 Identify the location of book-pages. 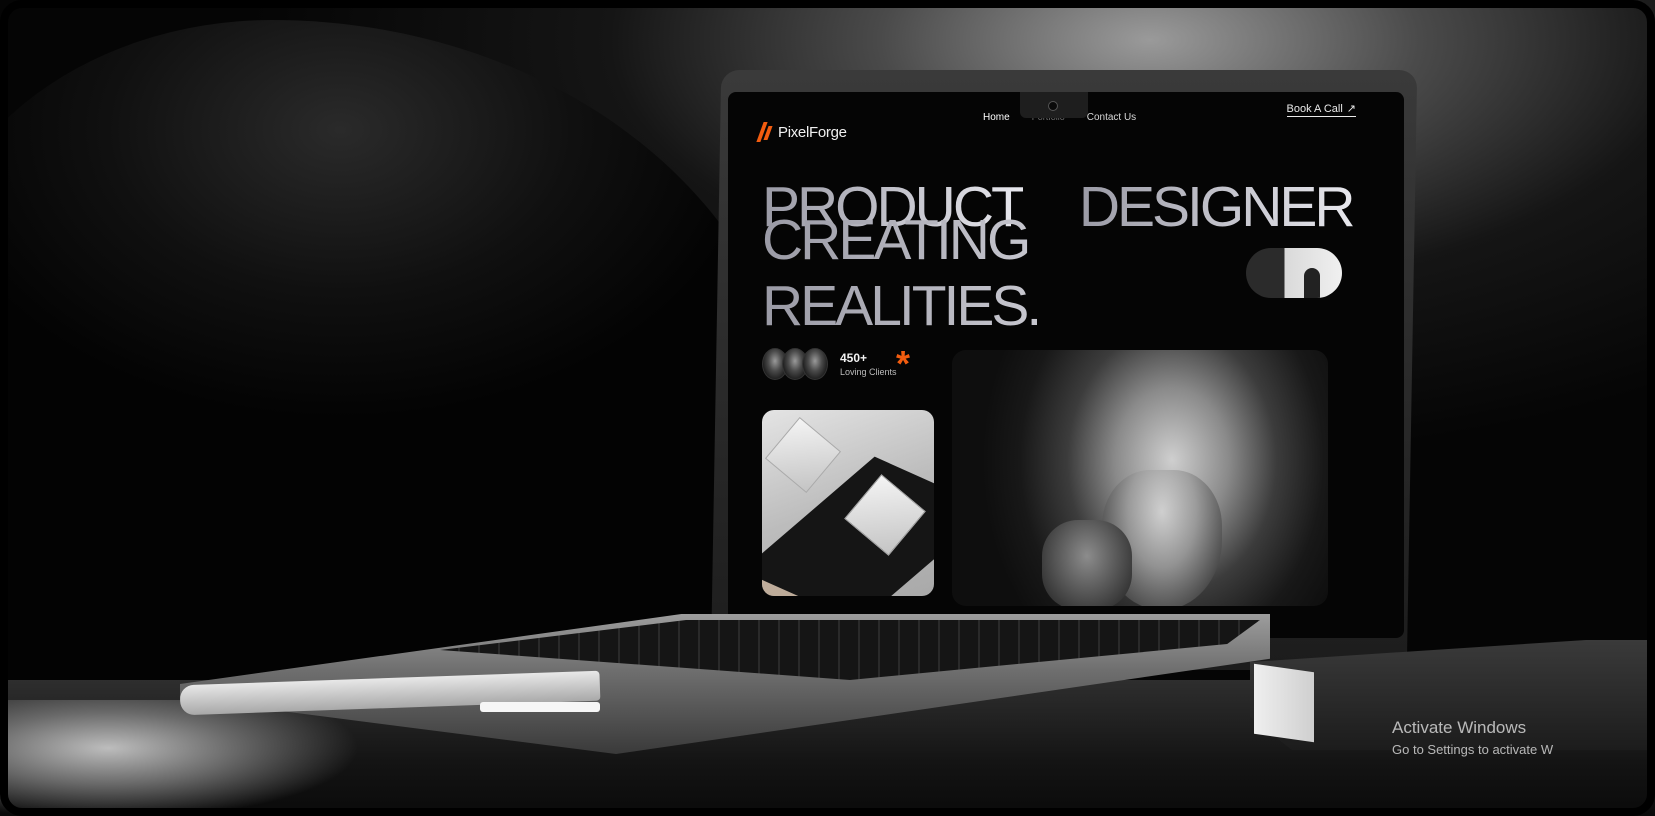
(1284, 703).